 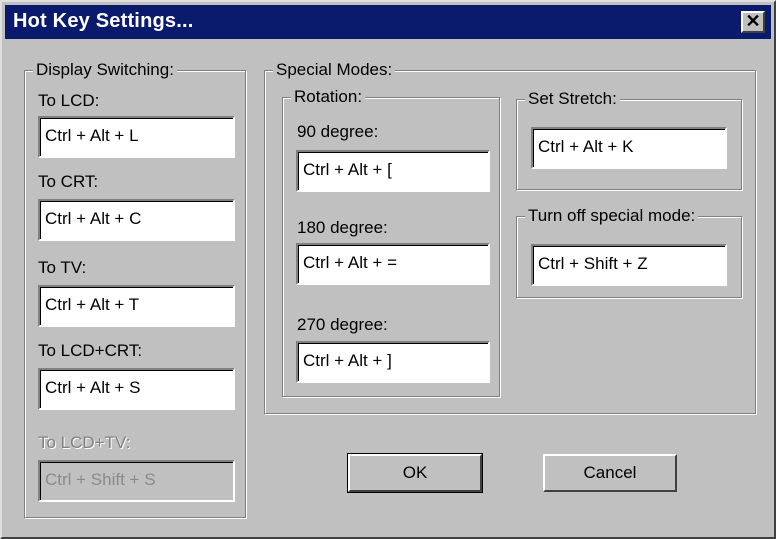 I want to click on turn-off-special-mode-group: Turn off special mode: Ctrl + Shift + Z, so click(x=629, y=252).